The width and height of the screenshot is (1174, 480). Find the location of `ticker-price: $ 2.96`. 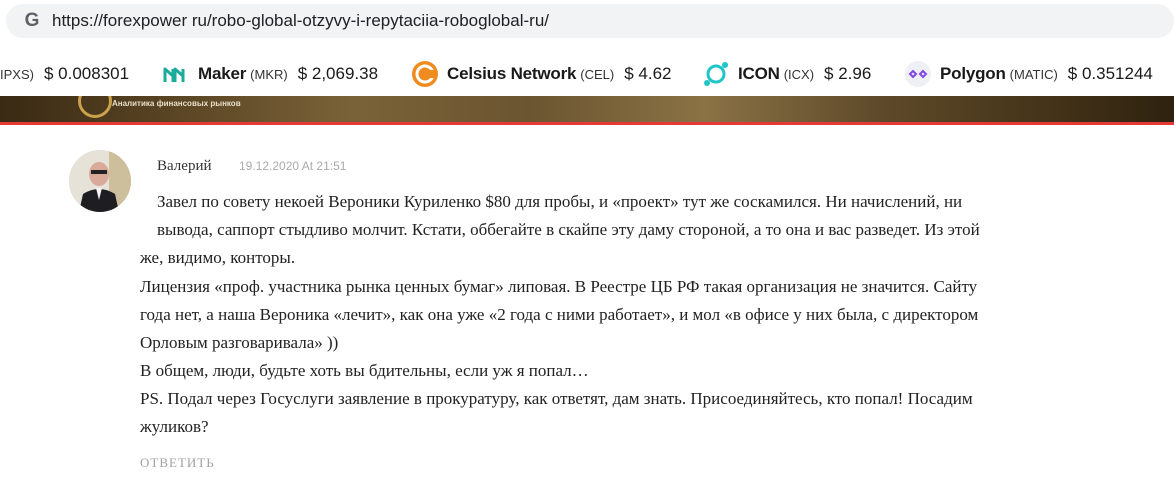

ticker-price: $ 2.96 is located at coordinates (848, 73).